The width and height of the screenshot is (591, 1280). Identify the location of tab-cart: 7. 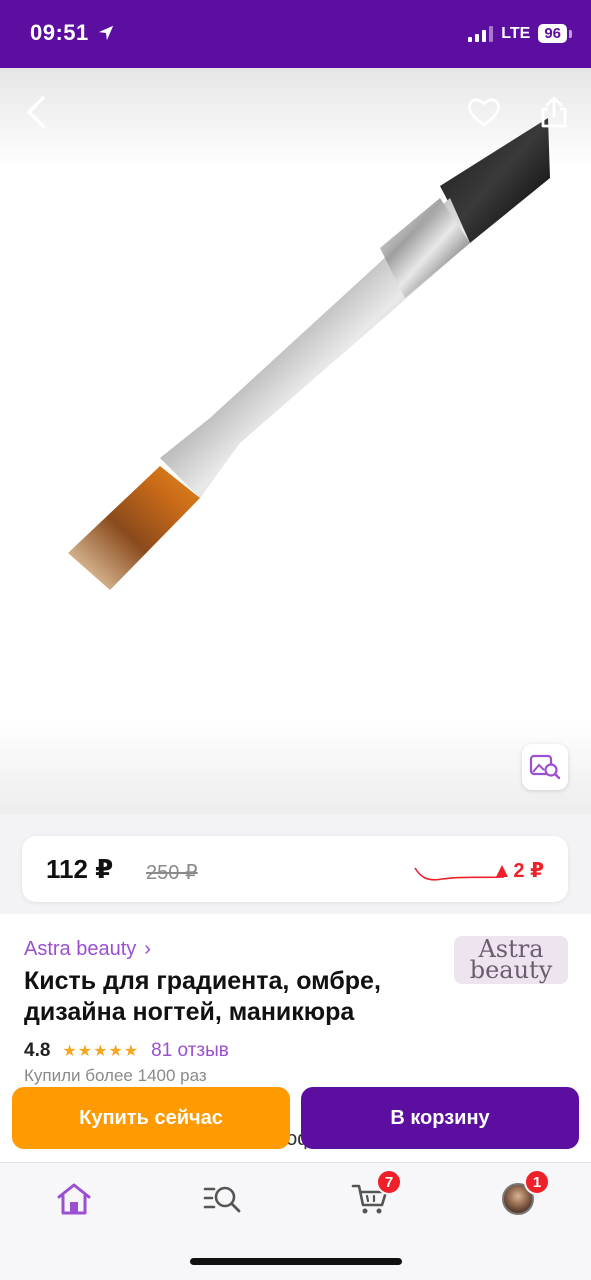
(375, 1194).